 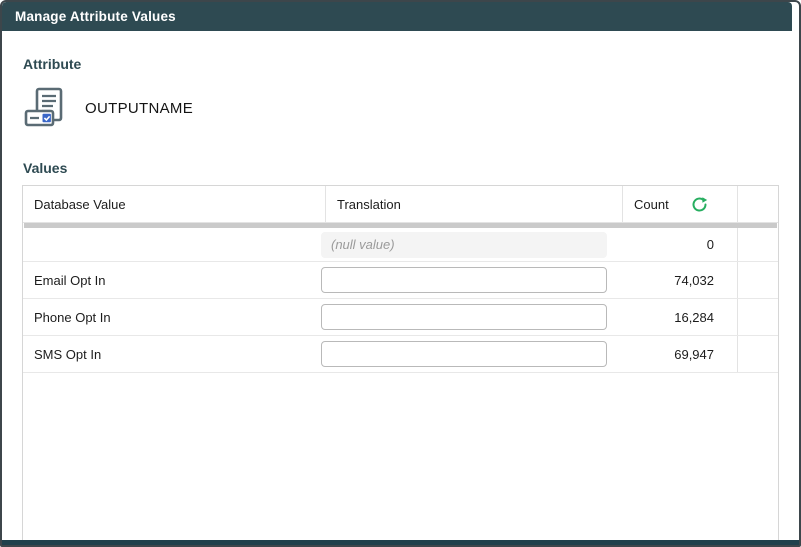 I want to click on refresh-counts-icon, so click(x=699, y=204).